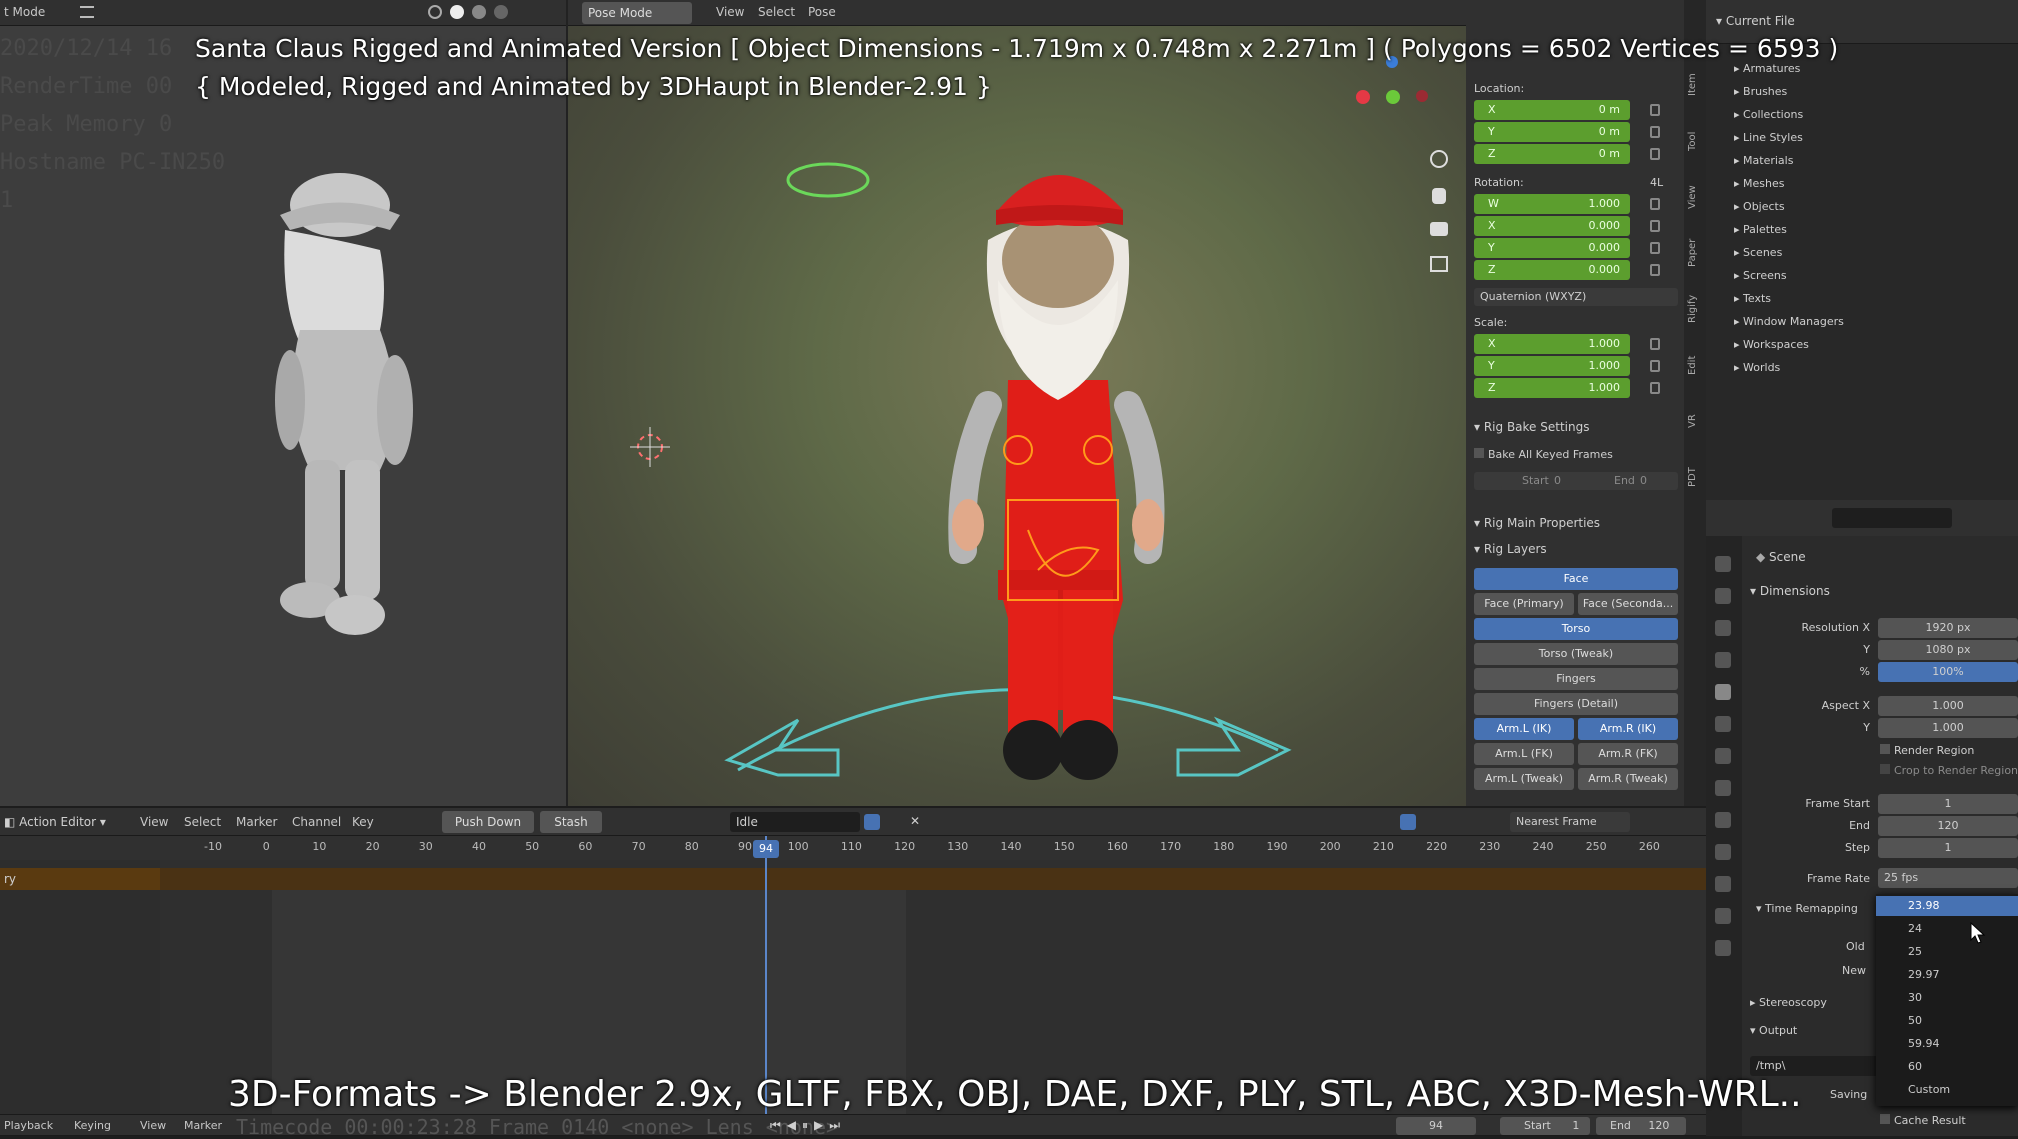  I want to click on outliner-item: ▸ Line Styles, so click(1768, 137).